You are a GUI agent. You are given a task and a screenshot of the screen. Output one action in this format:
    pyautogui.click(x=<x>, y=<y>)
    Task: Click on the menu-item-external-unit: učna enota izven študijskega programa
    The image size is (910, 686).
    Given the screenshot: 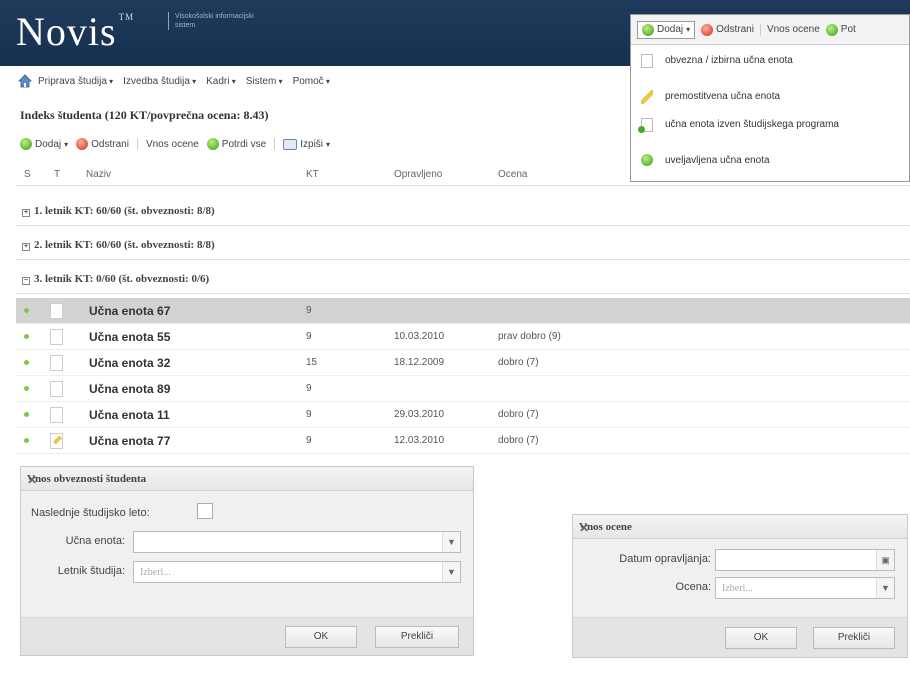 What is the action you would take?
    pyautogui.click(x=770, y=125)
    